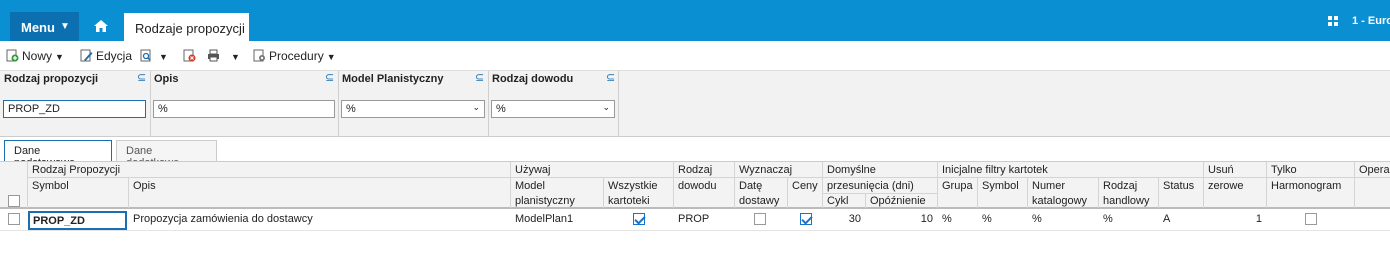 The width and height of the screenshot is (1390, 261). What do you see at coordinates (1333, 21) in the screenshot?
I see `apps-grid-icon` at bounding box center [1333, 21].